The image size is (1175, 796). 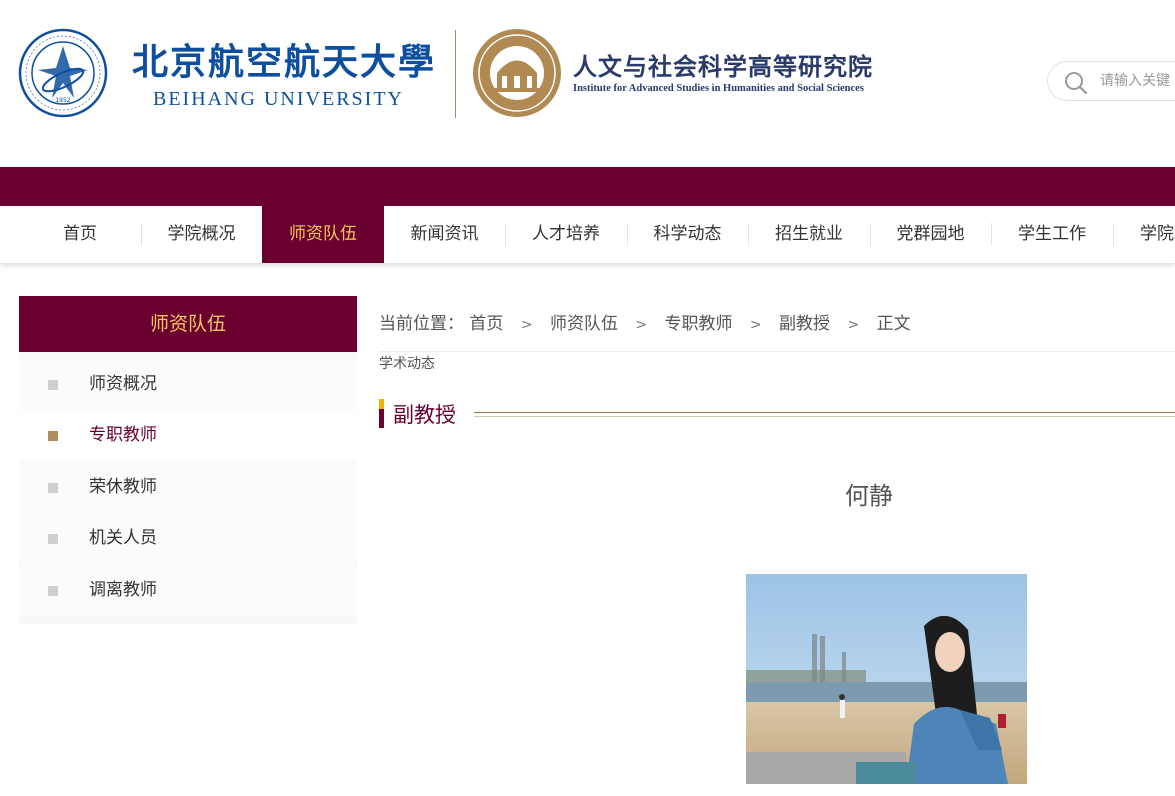 I want to click on sidebar-item-former: 调离教师, so click(x=188, y=590).